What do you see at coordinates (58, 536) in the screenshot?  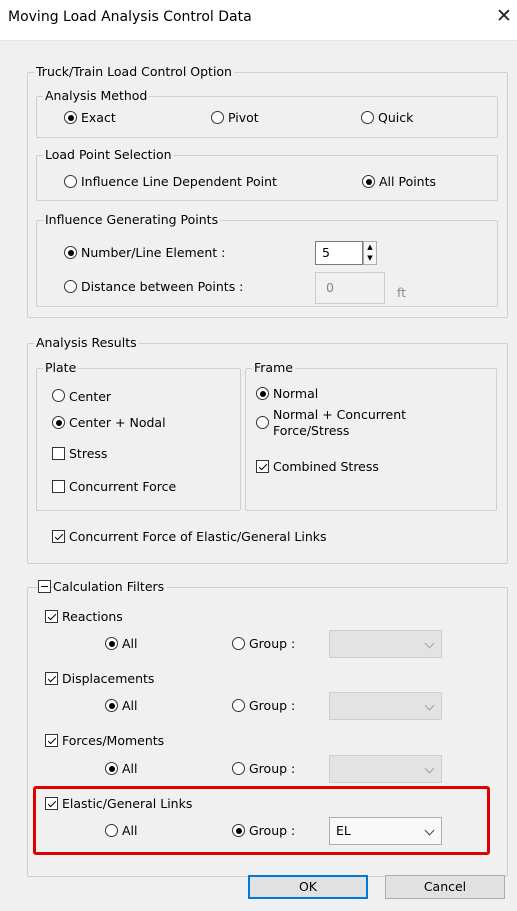 I see `checkbox-elastic-links-concurrent` at bounding box center [58, 536].